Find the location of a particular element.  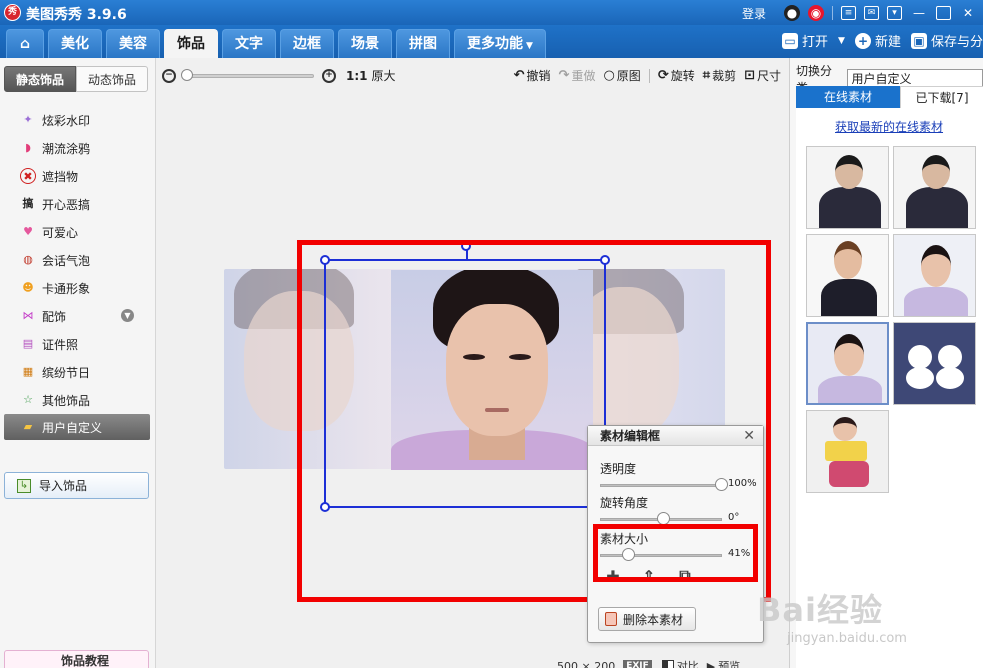

tab-accessories: 饰品 is located at coordinates (191, 43).